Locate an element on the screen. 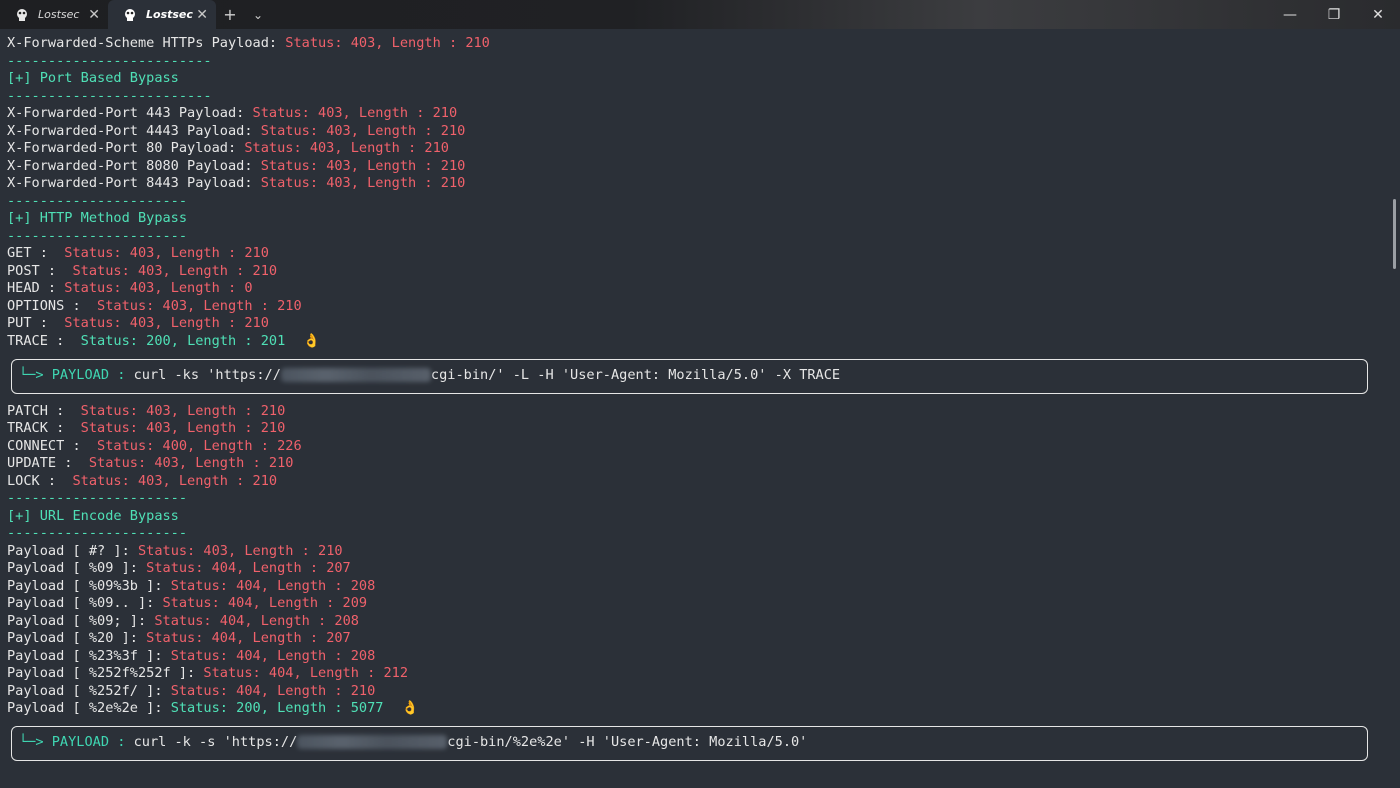 The width and height of the screenshot is (1400, 788). window-controls: — ❐ ✕ is located at coordinates (1334, 14).